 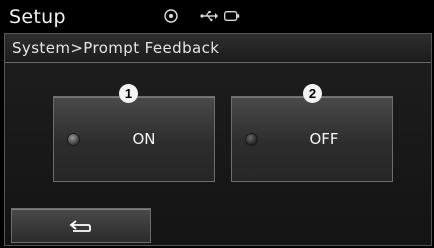 What do you see at coordinates (209, 16) in the screenshot?
I see `usb-icon` at bounding box center [209, 16].